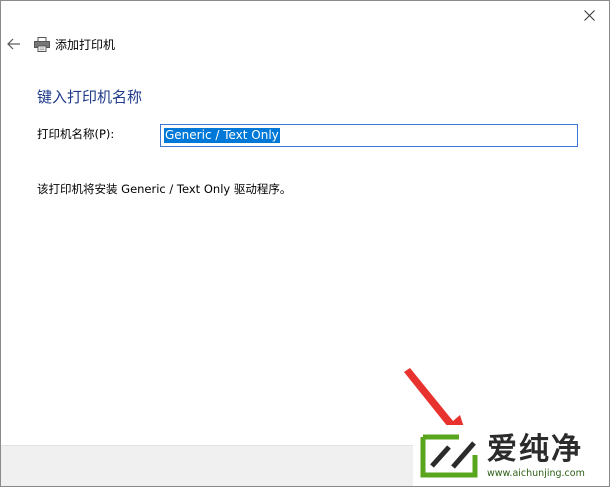 Image resolution: width=610 pixels, height=487 pixels. I want to click on close-icon, so click(589, 15).